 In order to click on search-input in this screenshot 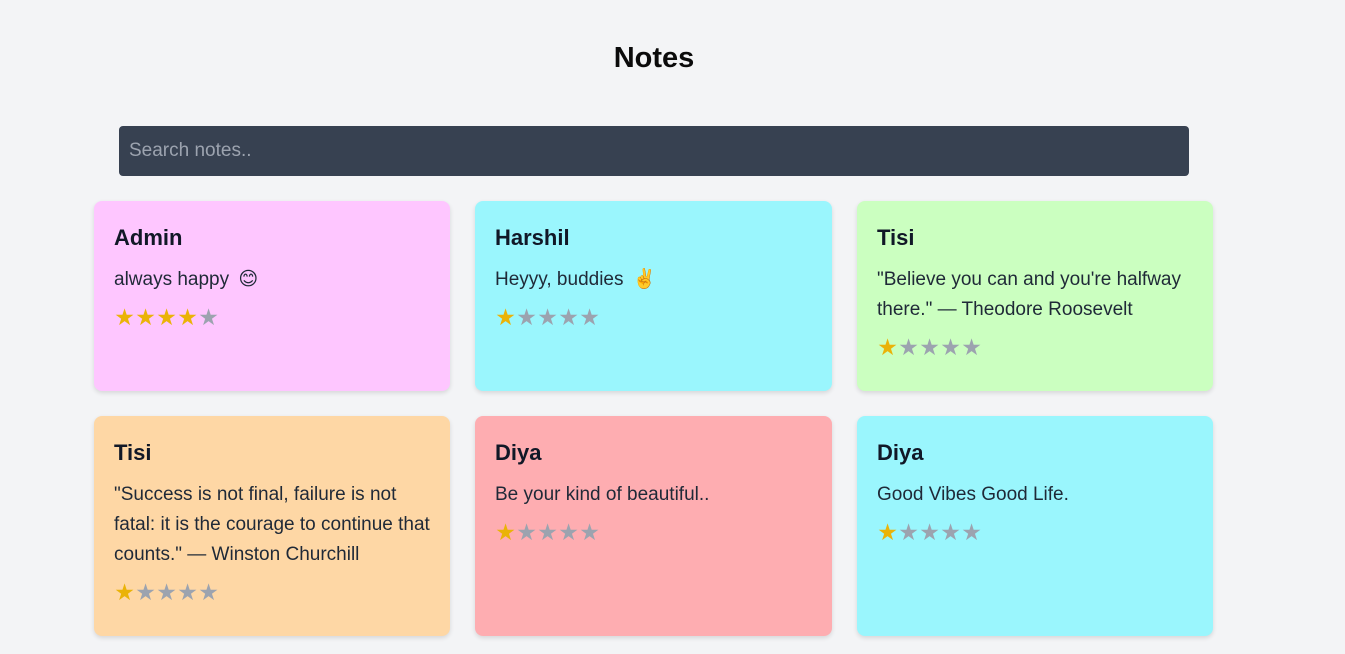, I will do `click(654, 151)`.